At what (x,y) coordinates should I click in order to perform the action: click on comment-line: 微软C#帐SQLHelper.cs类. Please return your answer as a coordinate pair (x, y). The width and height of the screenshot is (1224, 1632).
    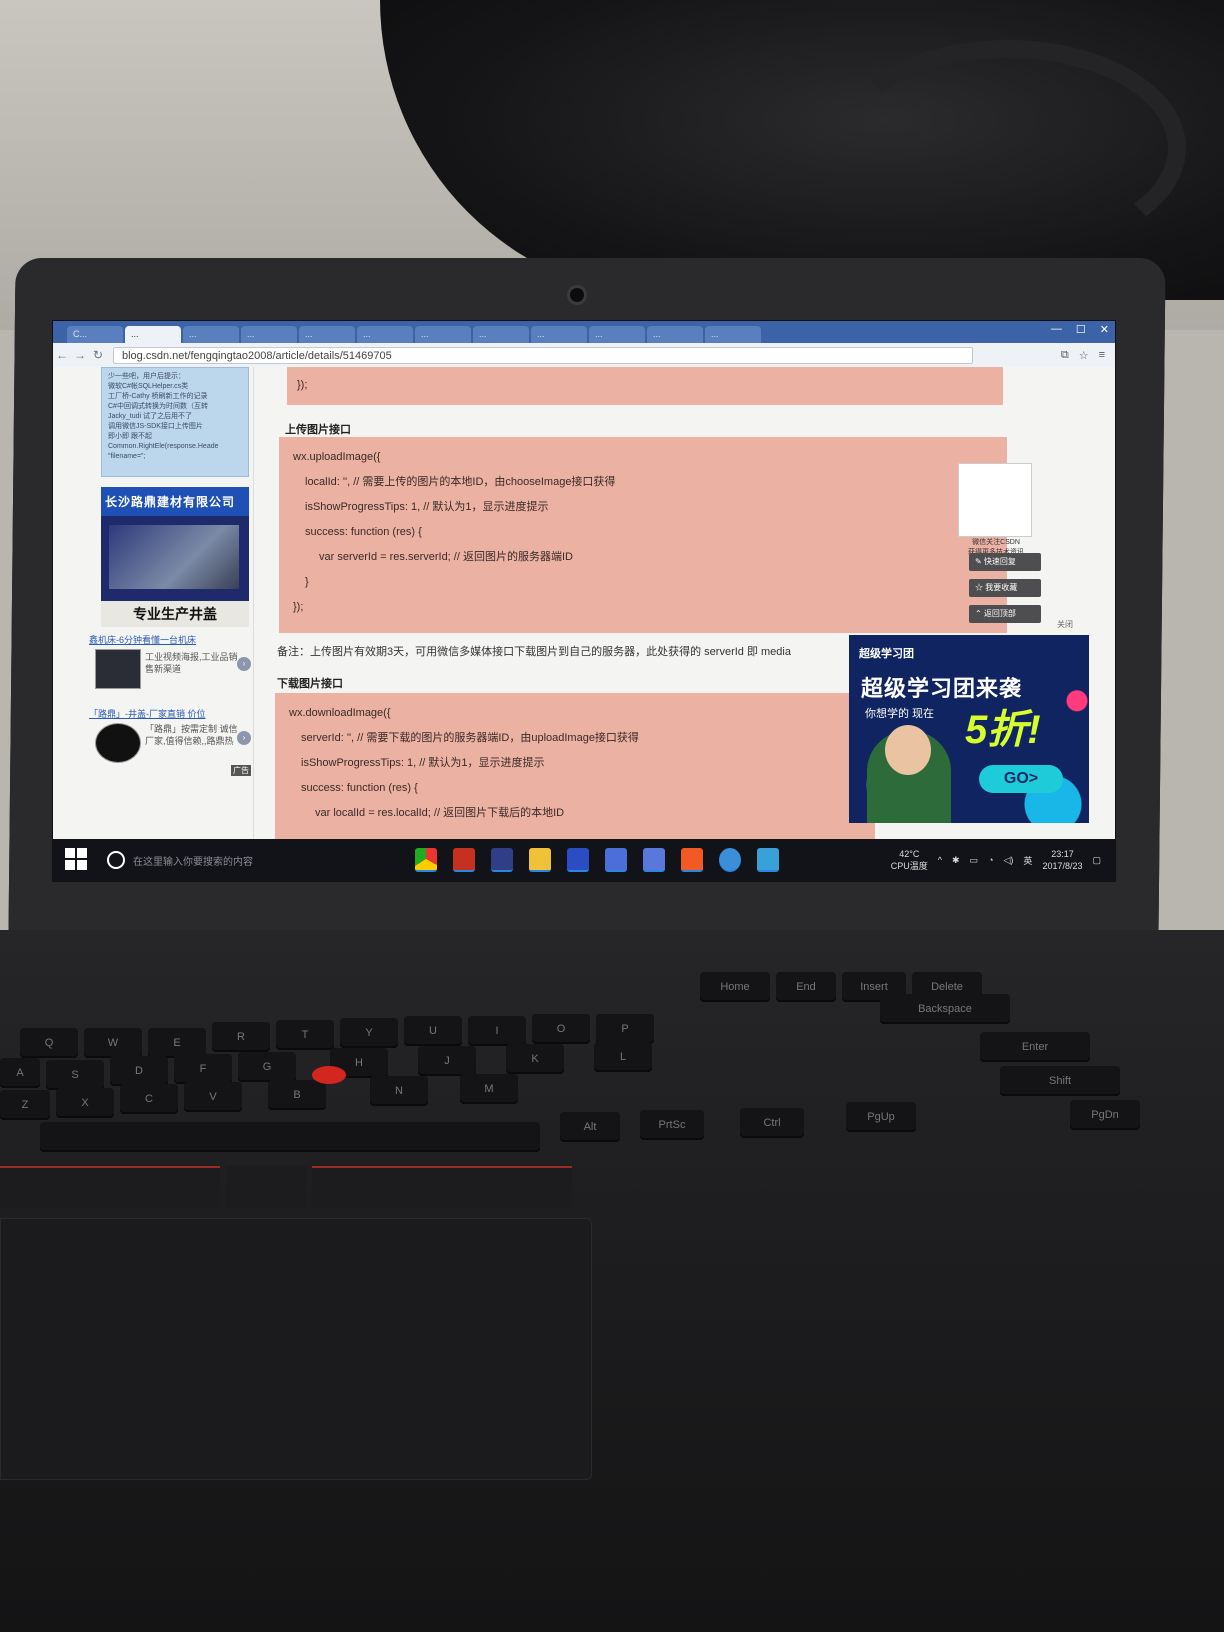
    Looking at the image, I should click on (175, 387).